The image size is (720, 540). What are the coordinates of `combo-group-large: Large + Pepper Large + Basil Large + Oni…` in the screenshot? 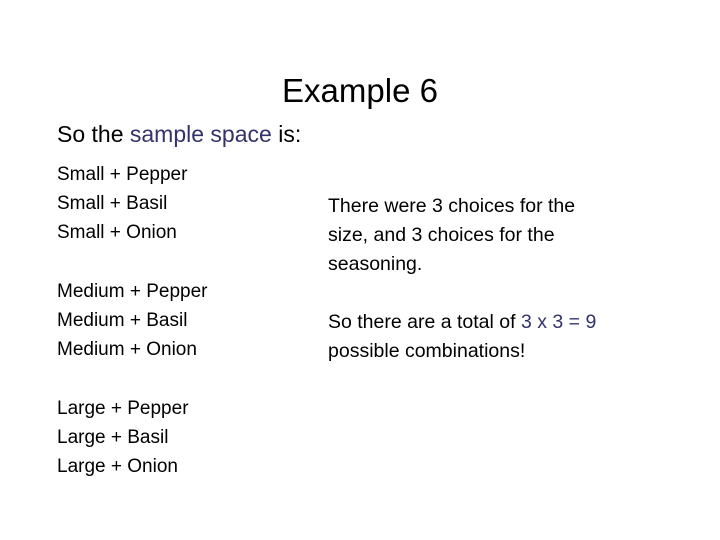 It's located at (182, 437).